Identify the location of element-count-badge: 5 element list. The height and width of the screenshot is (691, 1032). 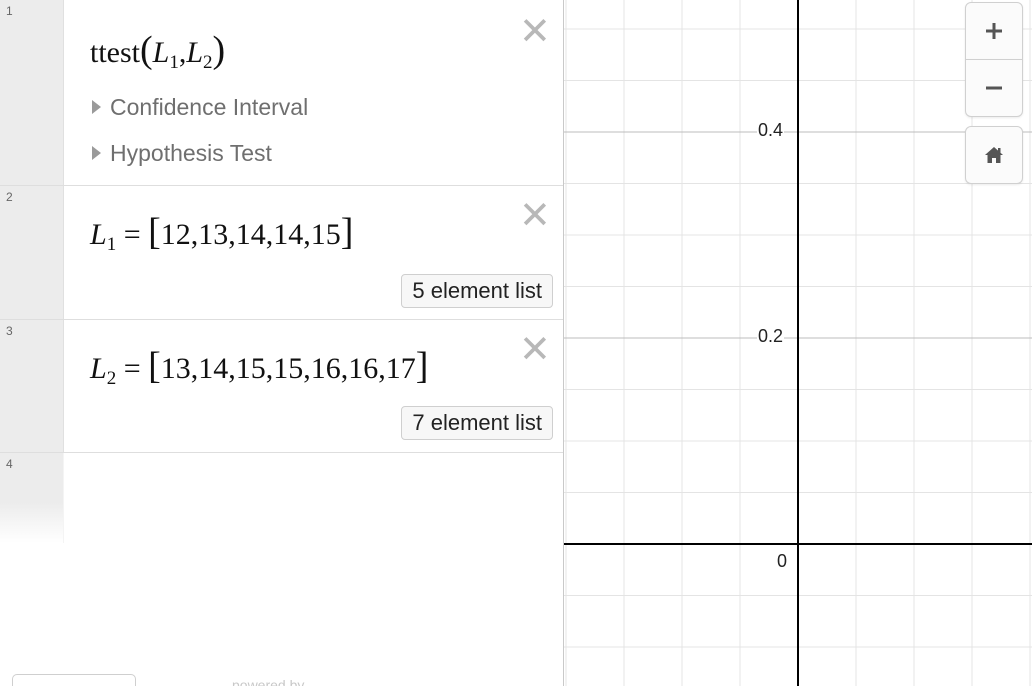
(477, 291).